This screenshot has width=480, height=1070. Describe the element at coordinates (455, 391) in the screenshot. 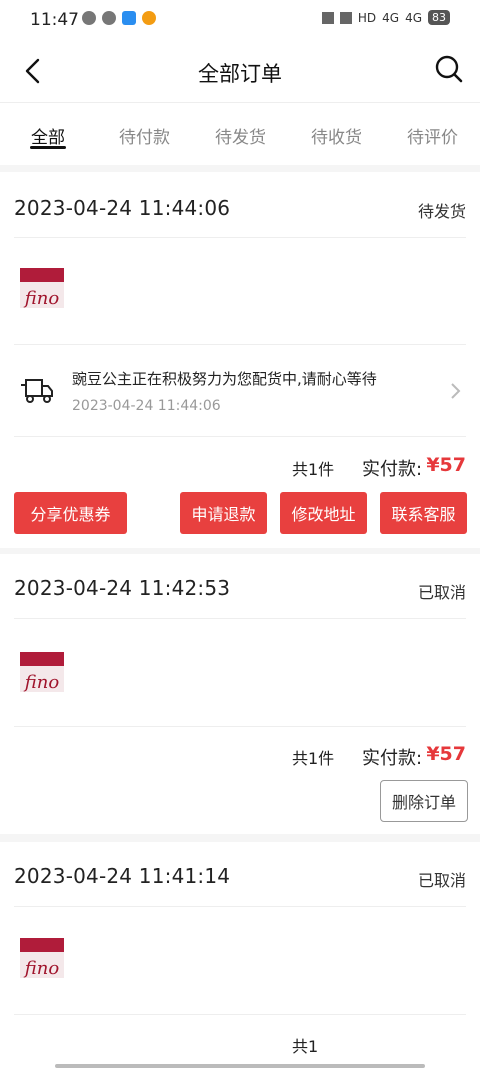

I see `chevron-right-icon` at that location.